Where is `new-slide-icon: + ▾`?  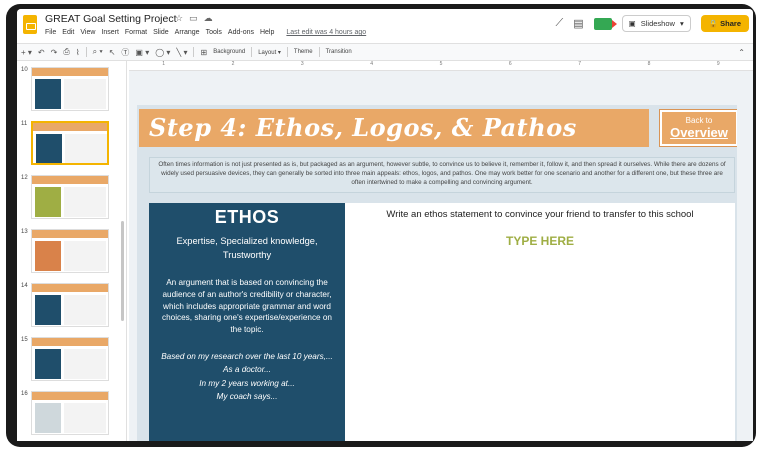 new-slide-icon: + ▾ is located at coordinates (26, 52).